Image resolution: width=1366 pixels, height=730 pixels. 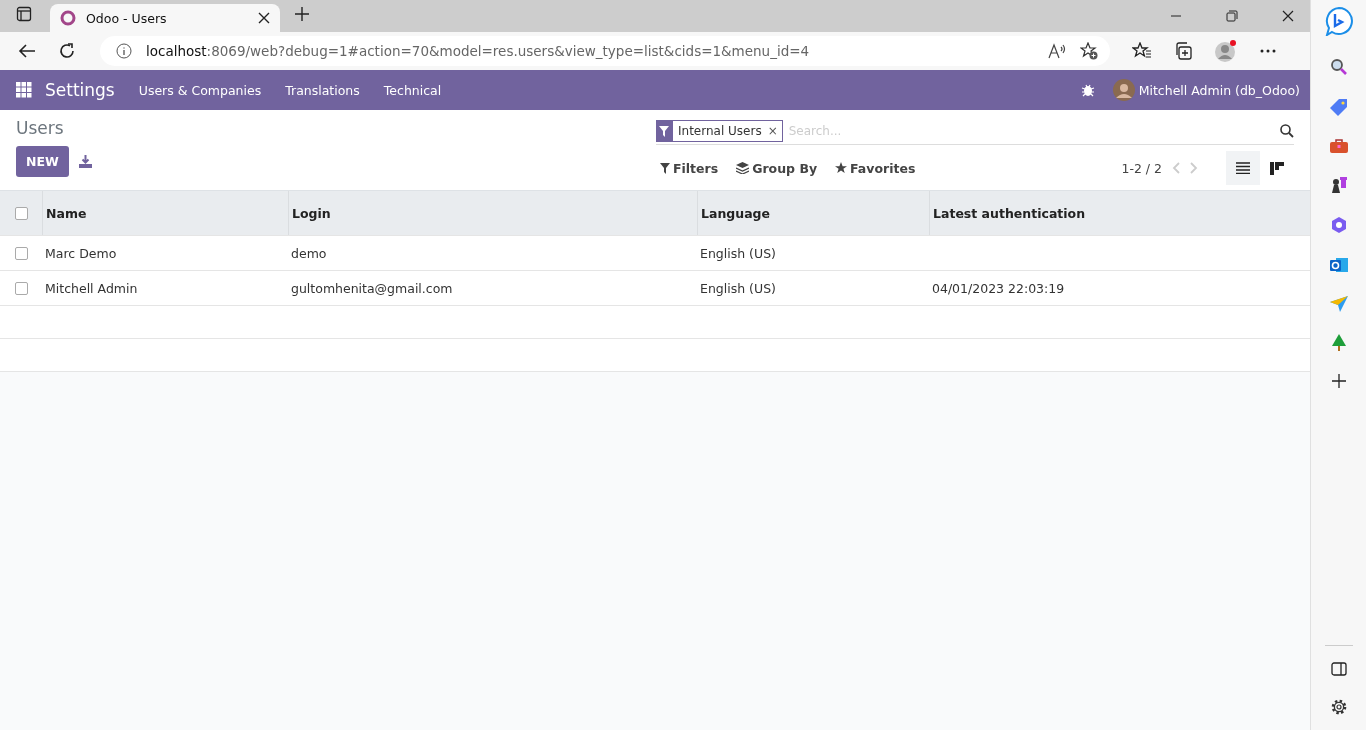 What do you see at coordinates (1338, 21) in the screenshot?
I see `bing-chat-icon` at bounding box center [1338, 21].